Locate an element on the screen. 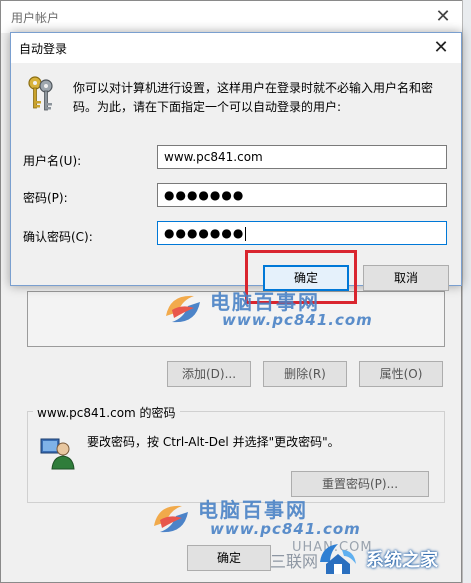 The width and height of the screenshot is (471, 583). confirm-password-input: ●●●●●●● is located at coordinates (302, 233).